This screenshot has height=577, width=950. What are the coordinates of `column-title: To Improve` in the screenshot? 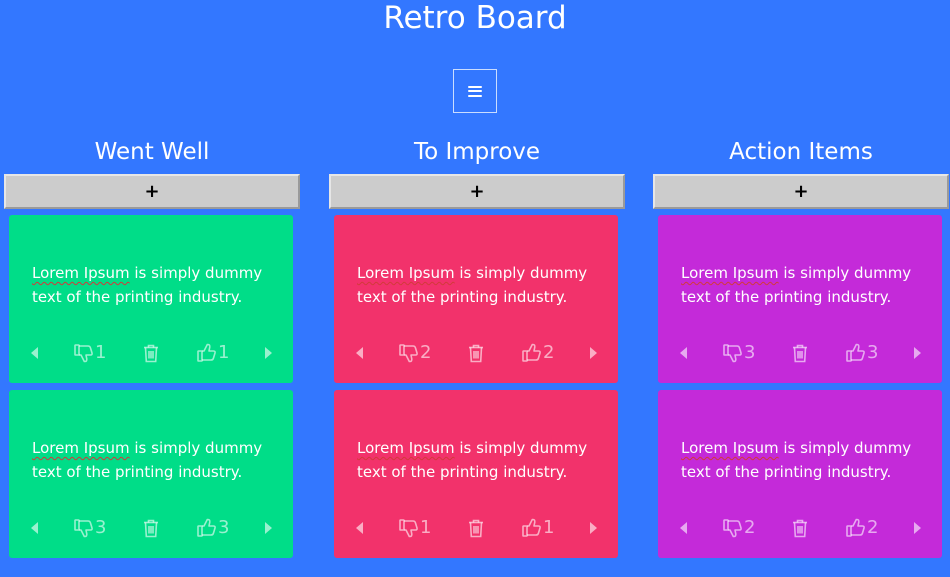 It's located at (477, 152).